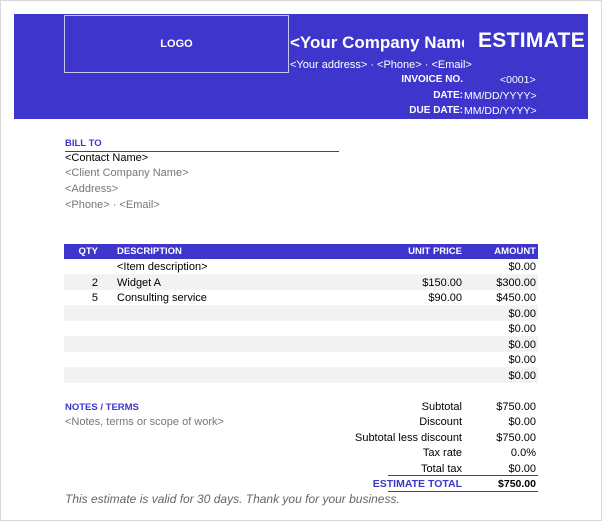 The height and width of the screenshot is (521, 602). What do you see at coordinates (516, 283) in the screenshot?
I see `cell-amount: $300.00` at bounding box center [516, 283].